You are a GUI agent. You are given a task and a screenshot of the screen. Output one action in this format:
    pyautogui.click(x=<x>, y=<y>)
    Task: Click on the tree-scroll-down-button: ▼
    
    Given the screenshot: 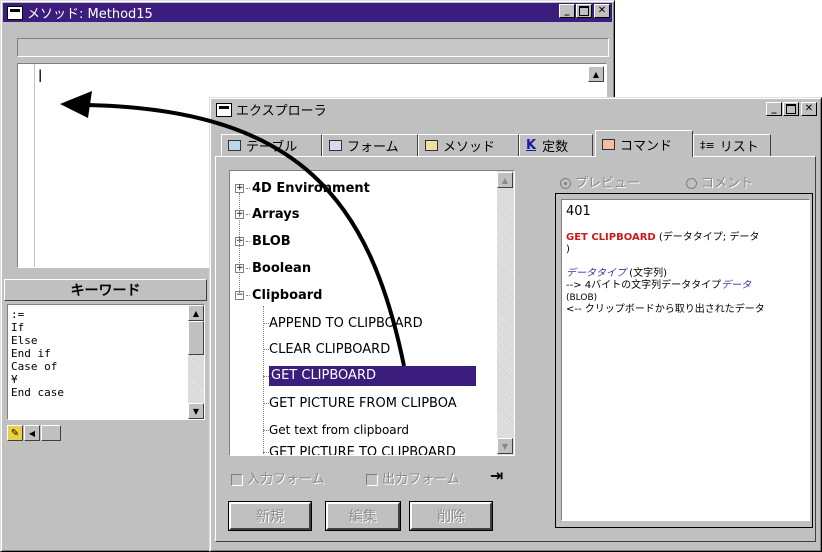 What is the action you would take?
    pyautogui.click(x=505, y=446)
    